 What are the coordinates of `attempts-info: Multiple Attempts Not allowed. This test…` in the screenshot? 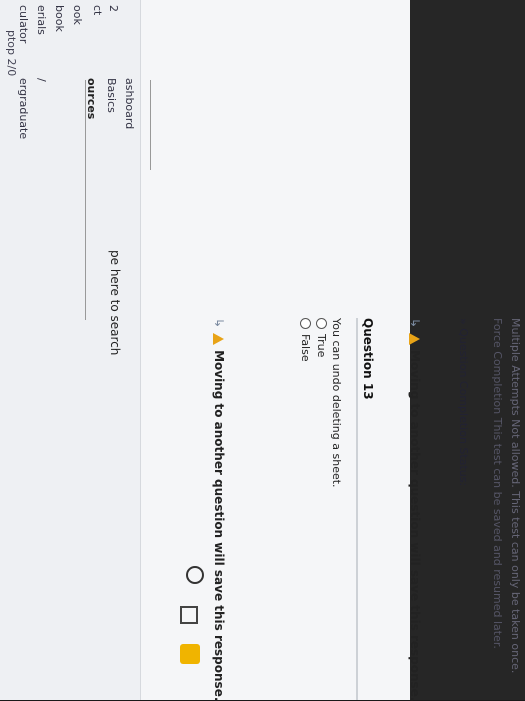 It's located at (515, 496).